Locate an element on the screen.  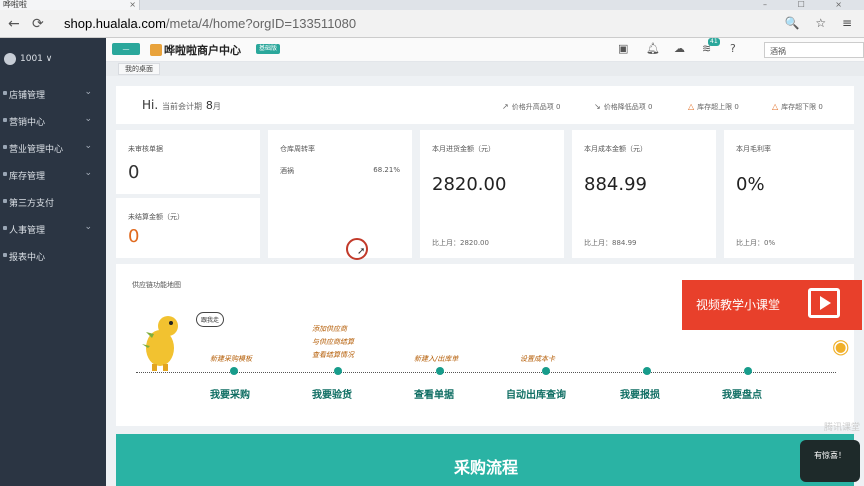
card-value: 884.99 is located at coordinates (615, 184).